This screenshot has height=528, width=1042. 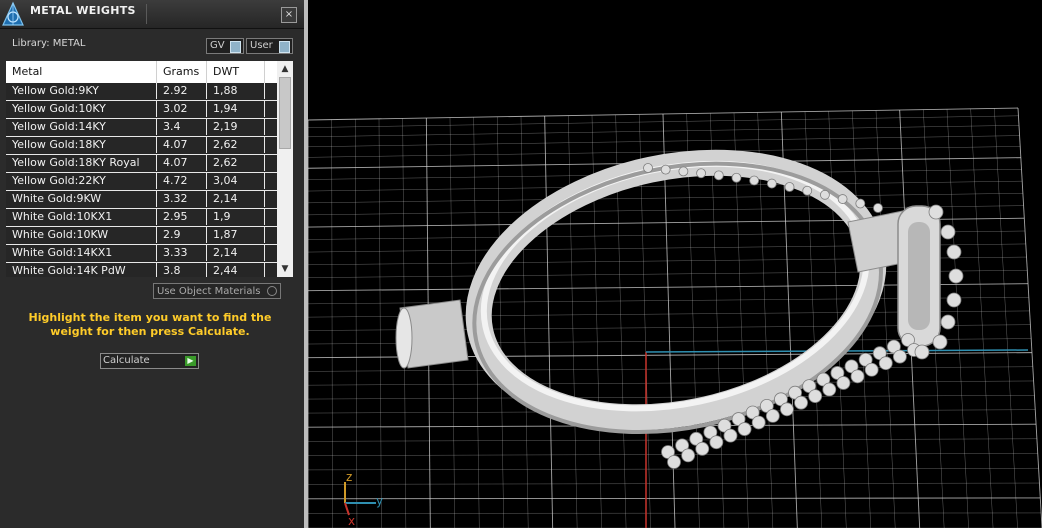 I want to click on column-header-grams: Grams, so click(x=182, y=72).